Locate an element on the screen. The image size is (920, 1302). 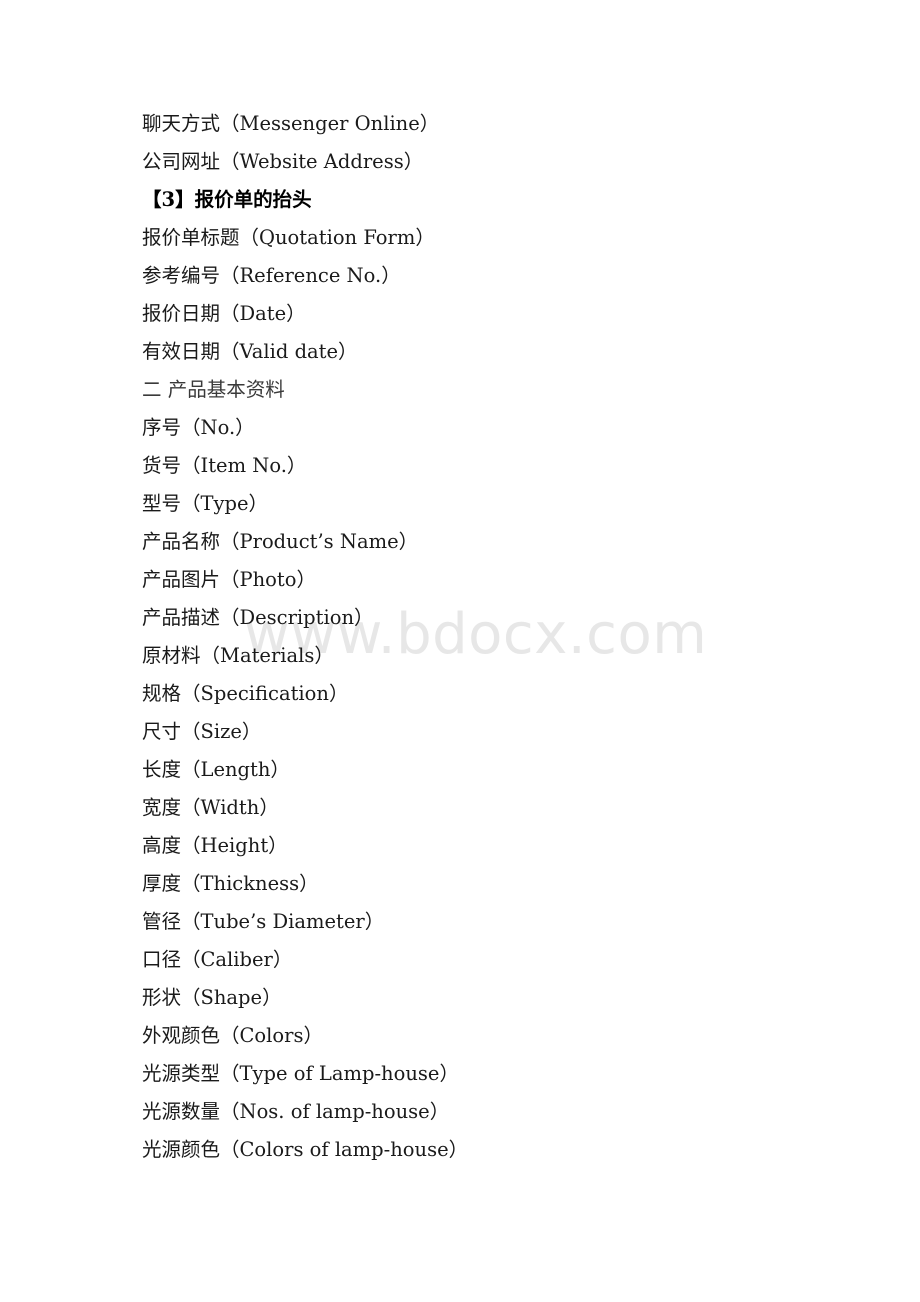
document-line: 管径（Tube’s Diameter） is located at coordinates (263, 921).